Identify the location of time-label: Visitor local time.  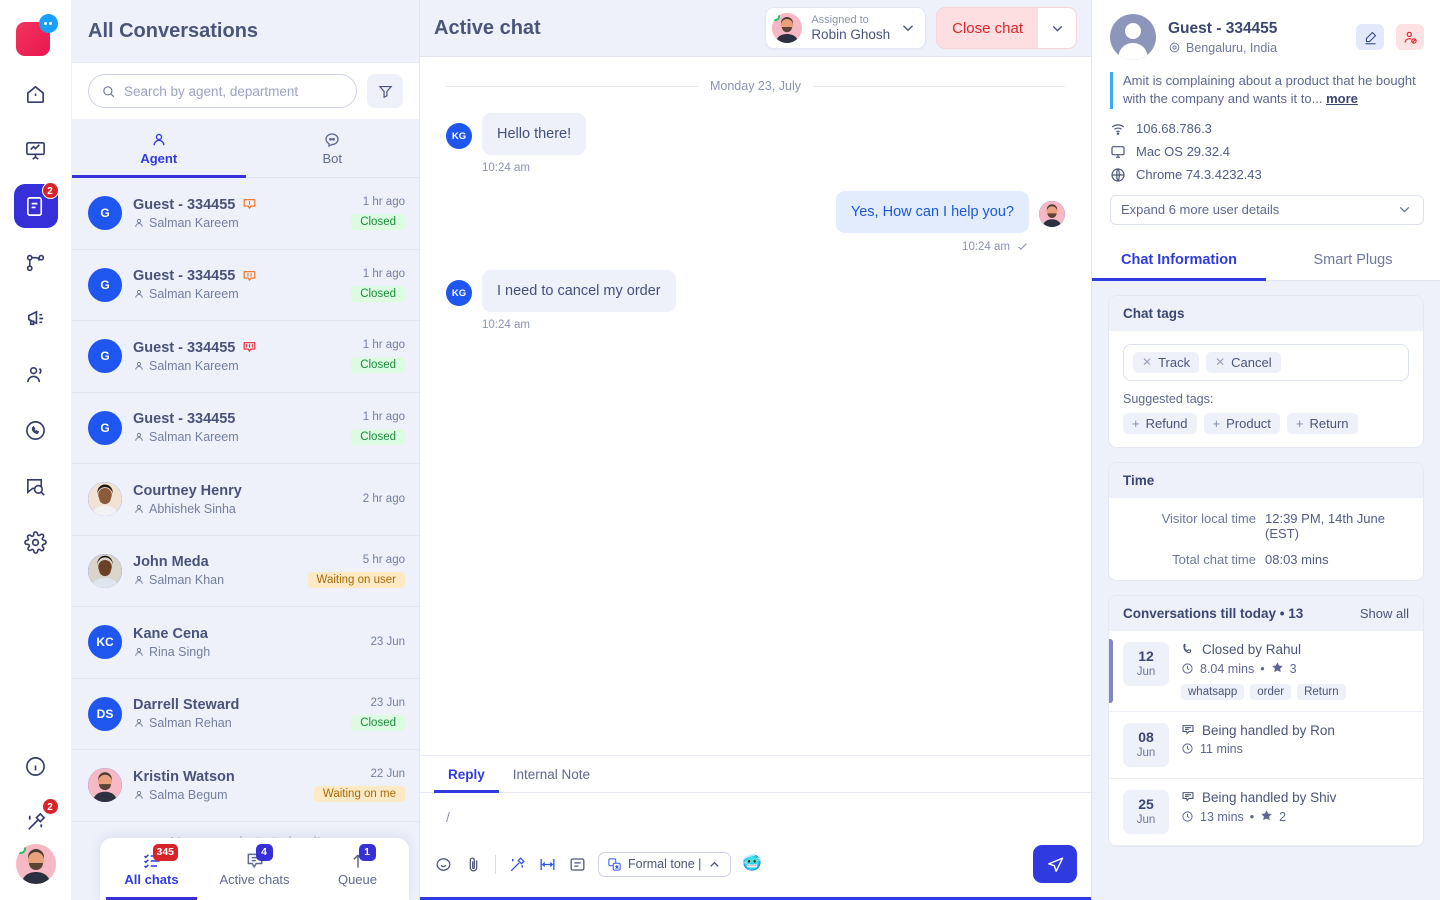
(1208, 518).